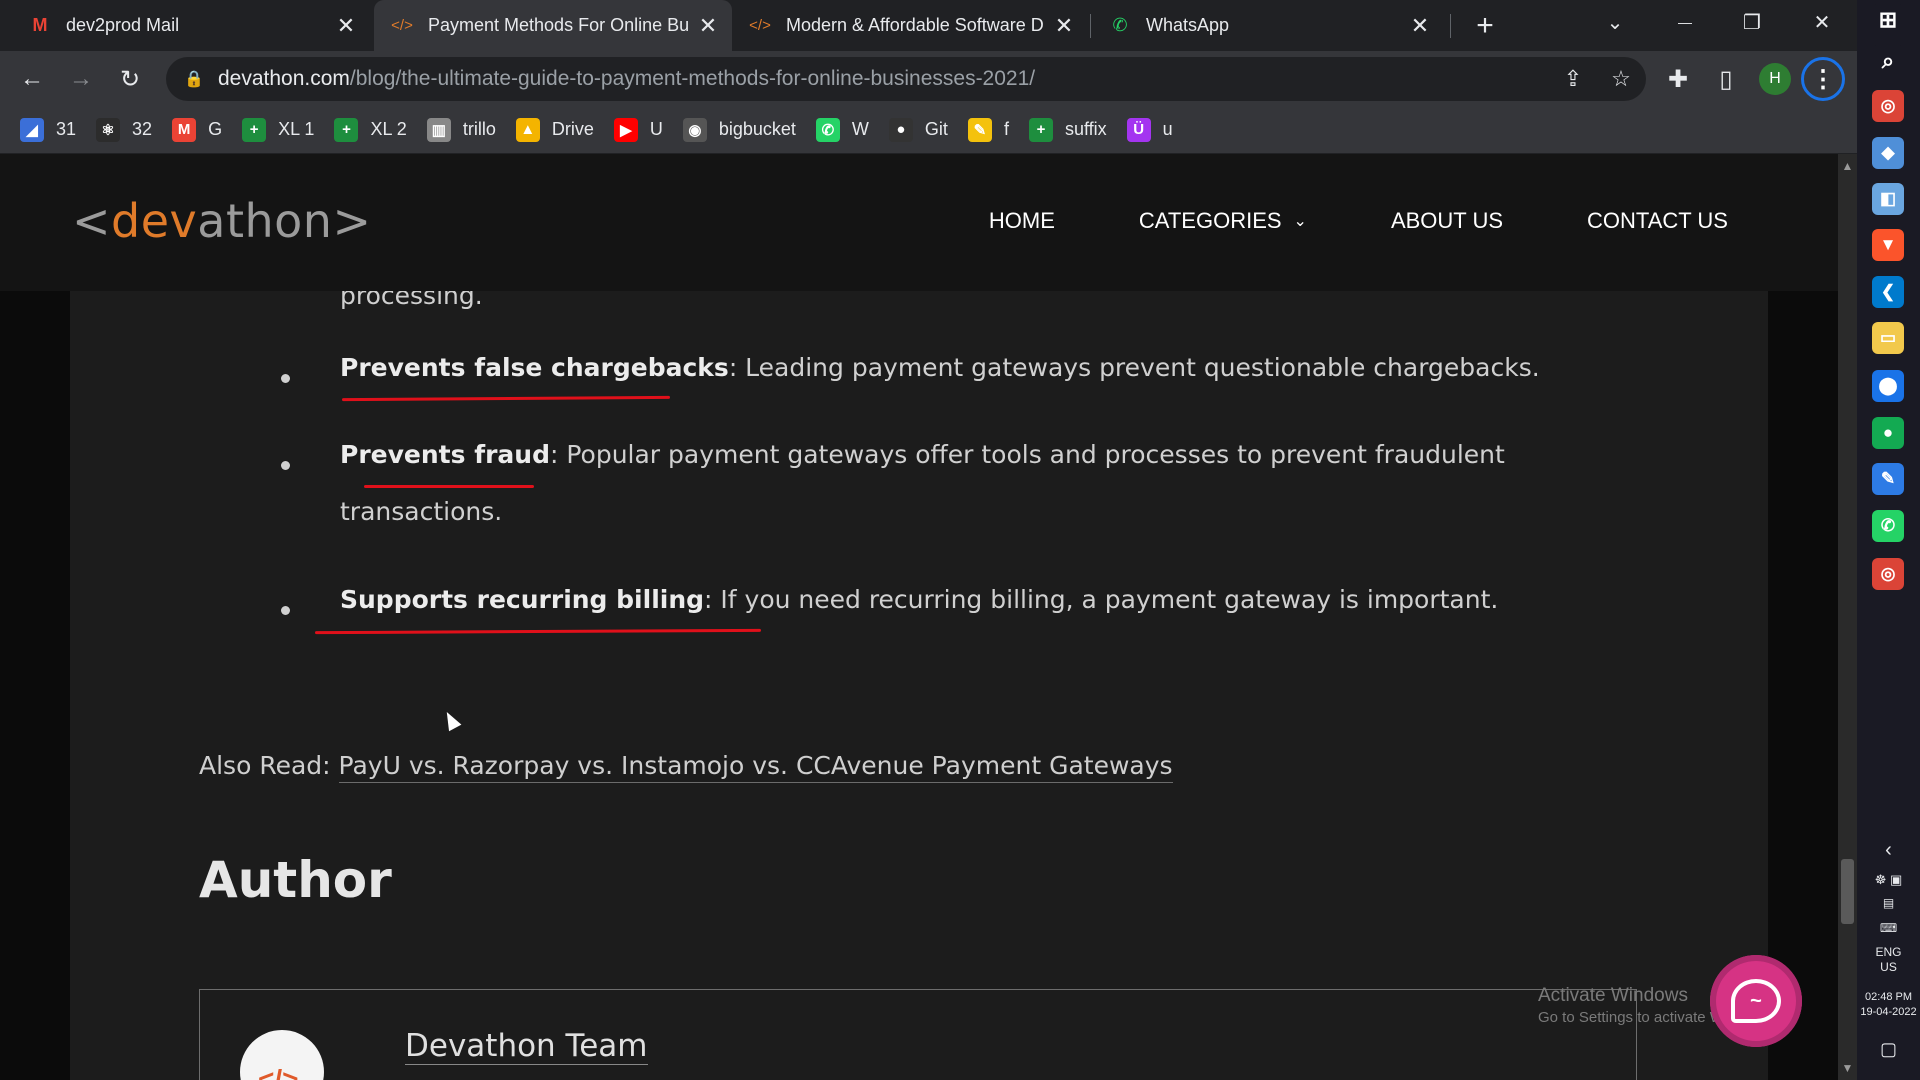  I want to click on bookmark-star-icon: ☆, so click(1621, 78).